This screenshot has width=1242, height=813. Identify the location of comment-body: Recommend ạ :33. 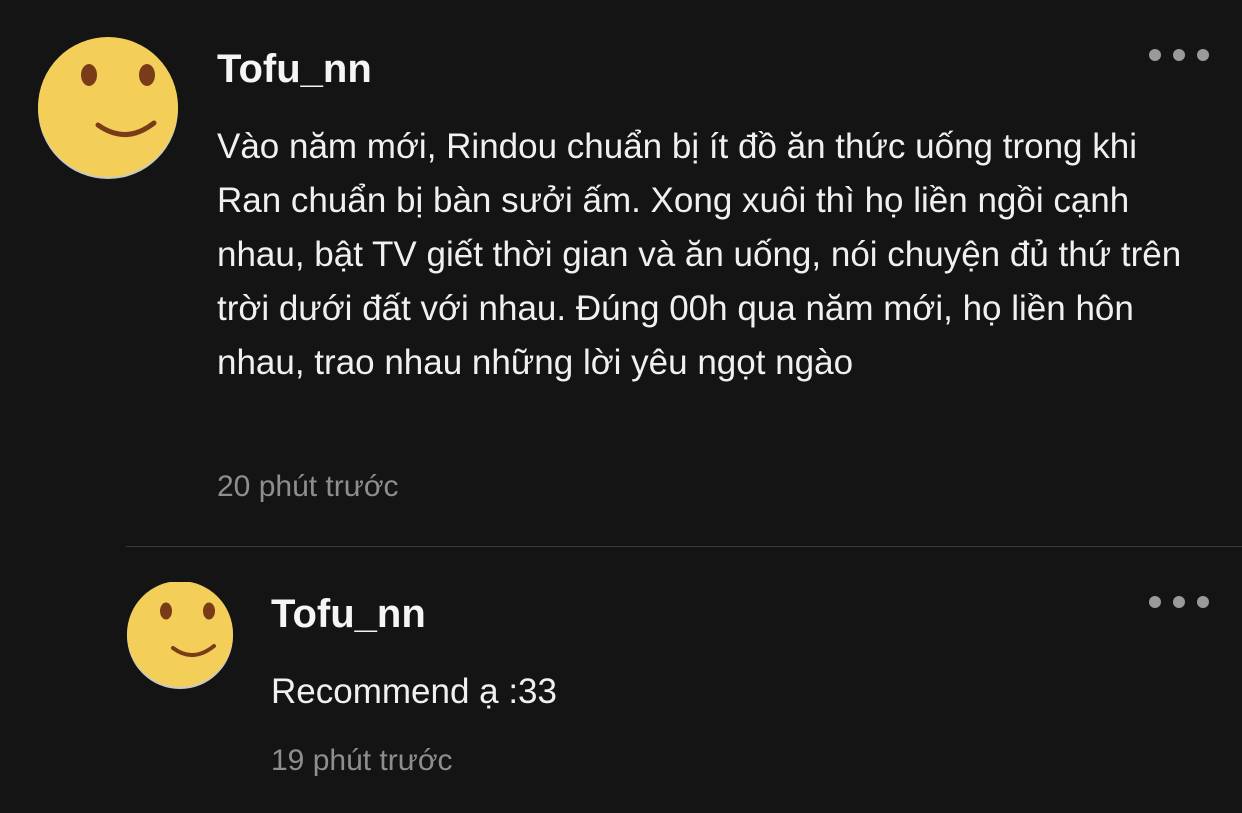
(414, 691).